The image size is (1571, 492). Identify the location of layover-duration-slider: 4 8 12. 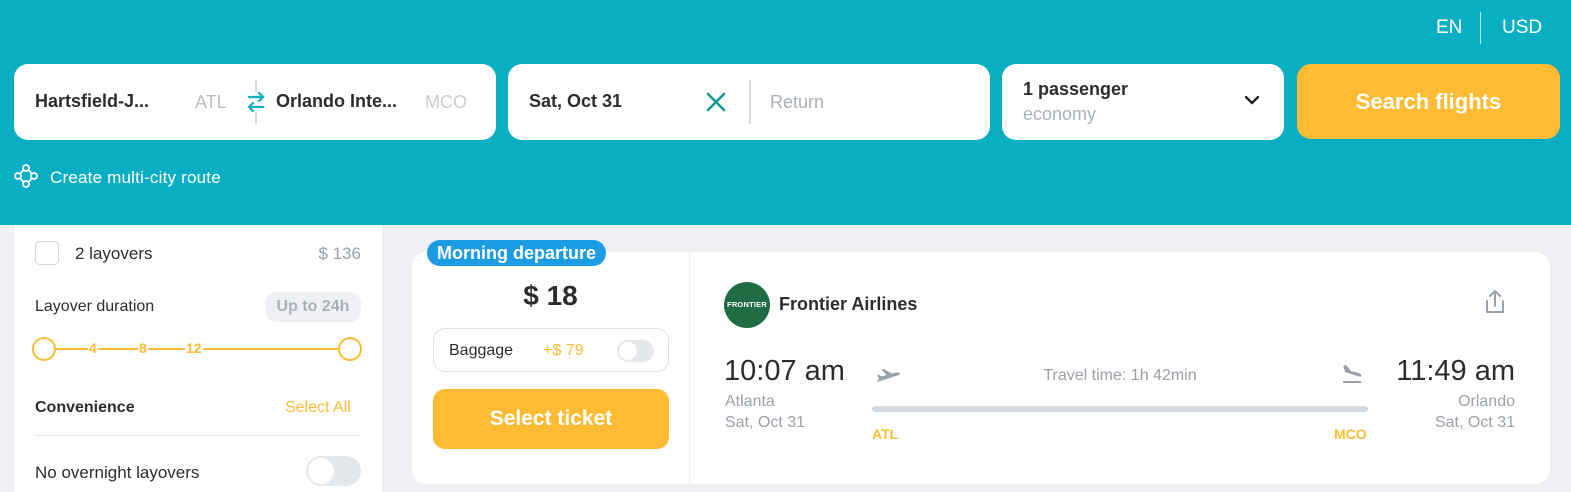
(198, 349).